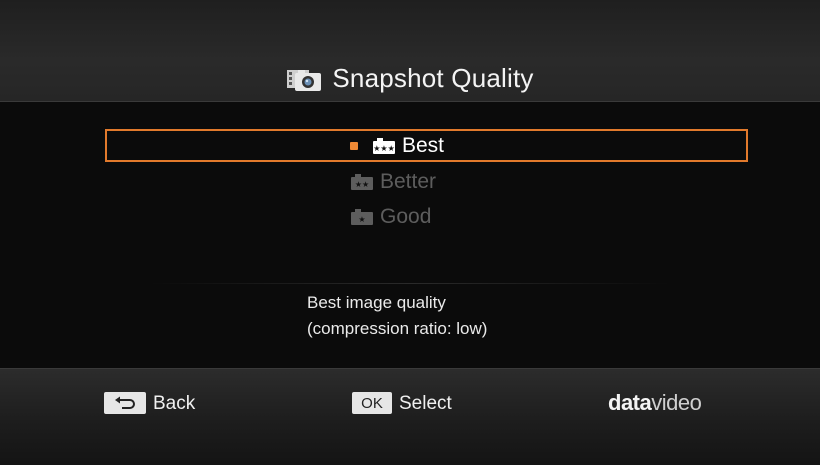 This screenshot has height=465, width=820. Describe the element at coordinates (397, 328) in the screenshot. I see `description-line-2: (compression ratio: low)` at that location.